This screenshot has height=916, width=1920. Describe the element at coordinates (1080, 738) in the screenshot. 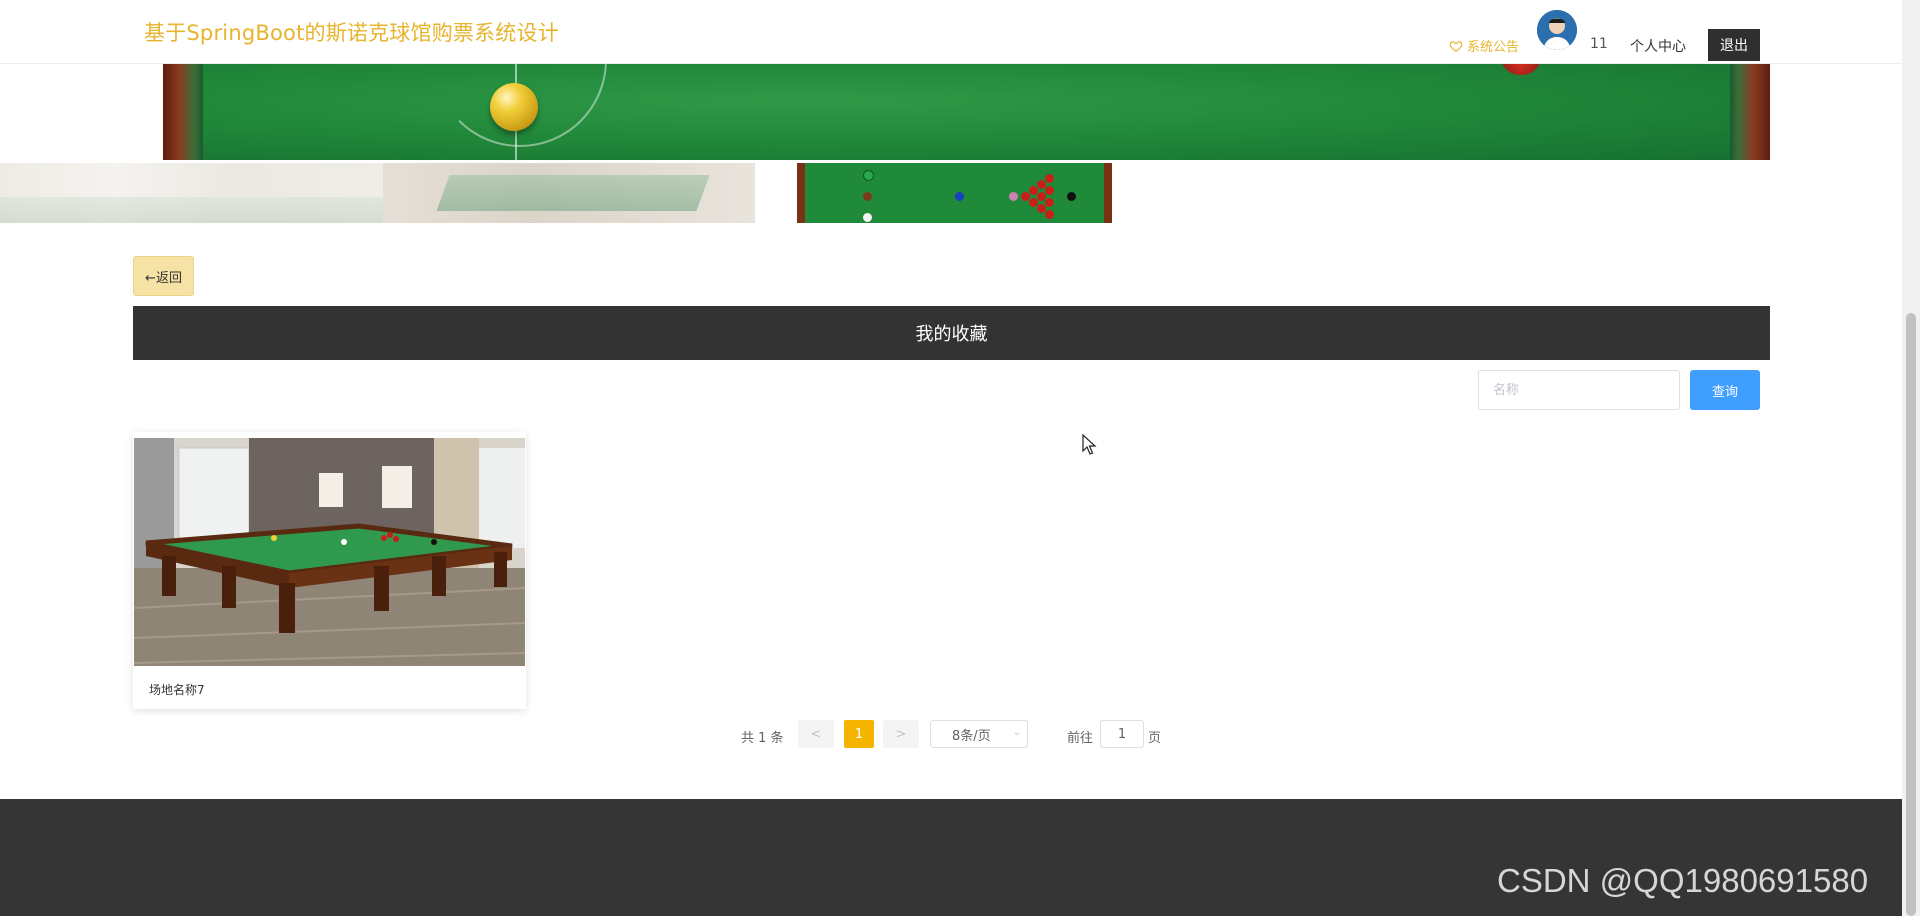

I see `goto-label: 前往` at that location.